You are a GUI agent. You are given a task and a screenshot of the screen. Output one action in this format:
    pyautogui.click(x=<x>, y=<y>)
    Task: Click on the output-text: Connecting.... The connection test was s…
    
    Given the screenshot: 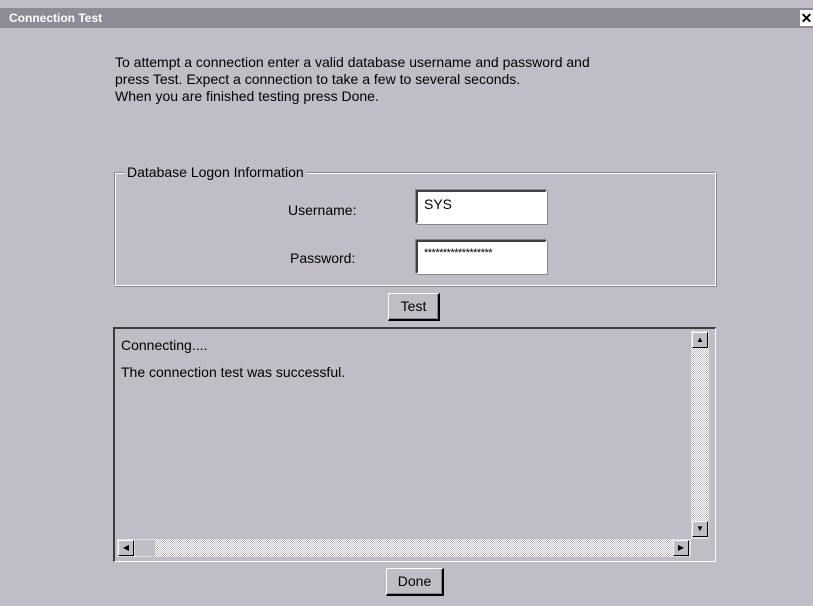 What is the action you would take?
    pyautogui.click(x=233, y=359)
    